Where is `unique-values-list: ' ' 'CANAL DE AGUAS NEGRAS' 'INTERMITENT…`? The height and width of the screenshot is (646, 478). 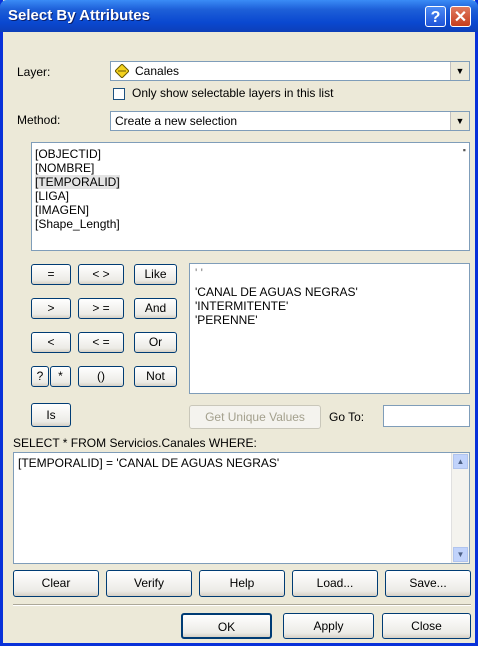
unique-values-list: ' ' 'CANAL DE AGUAS NEGRAS' 'INTERMITENT… is located at coordinates (329, 328).